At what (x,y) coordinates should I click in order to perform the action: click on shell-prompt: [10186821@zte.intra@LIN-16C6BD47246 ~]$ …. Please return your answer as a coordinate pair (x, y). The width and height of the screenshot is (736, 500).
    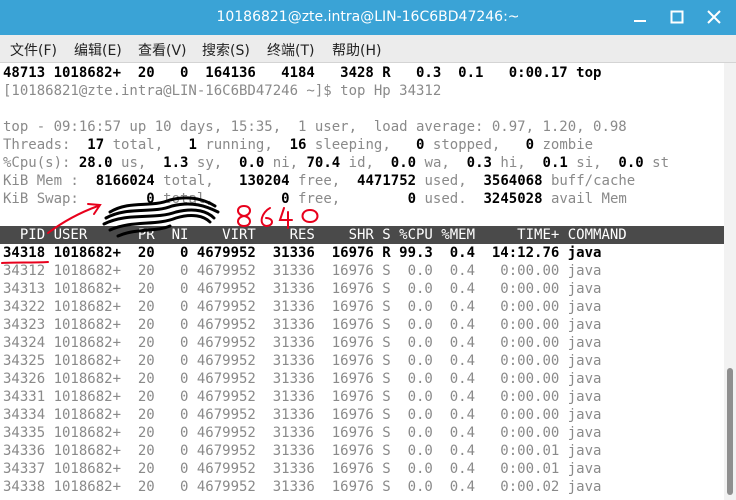
    Looking at the image, I should click on (222, 91).